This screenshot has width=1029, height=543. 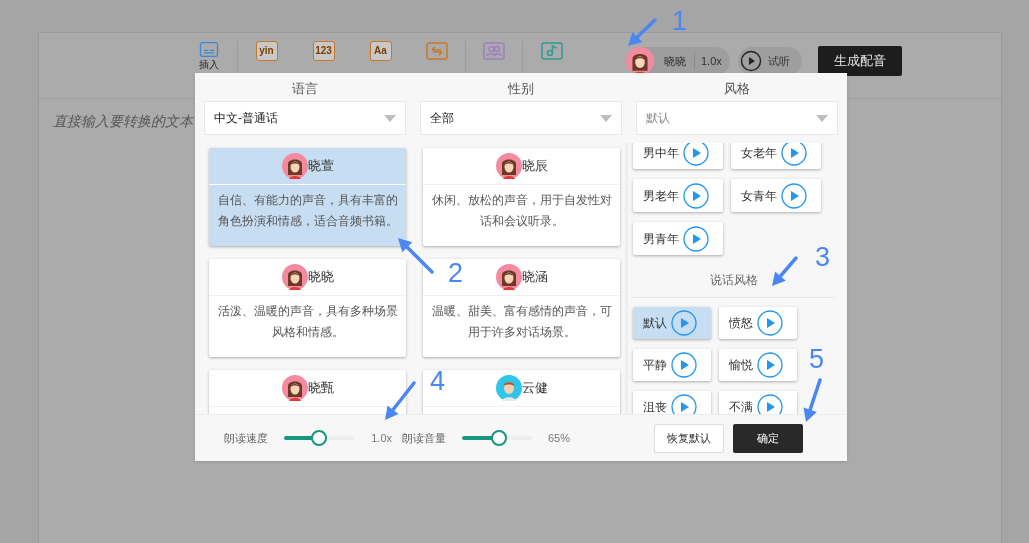 I want to click on voice-card: 晓晓 活泼、温暖的声音，具有多种场景风格和情感。, so click(x=307, y=308).